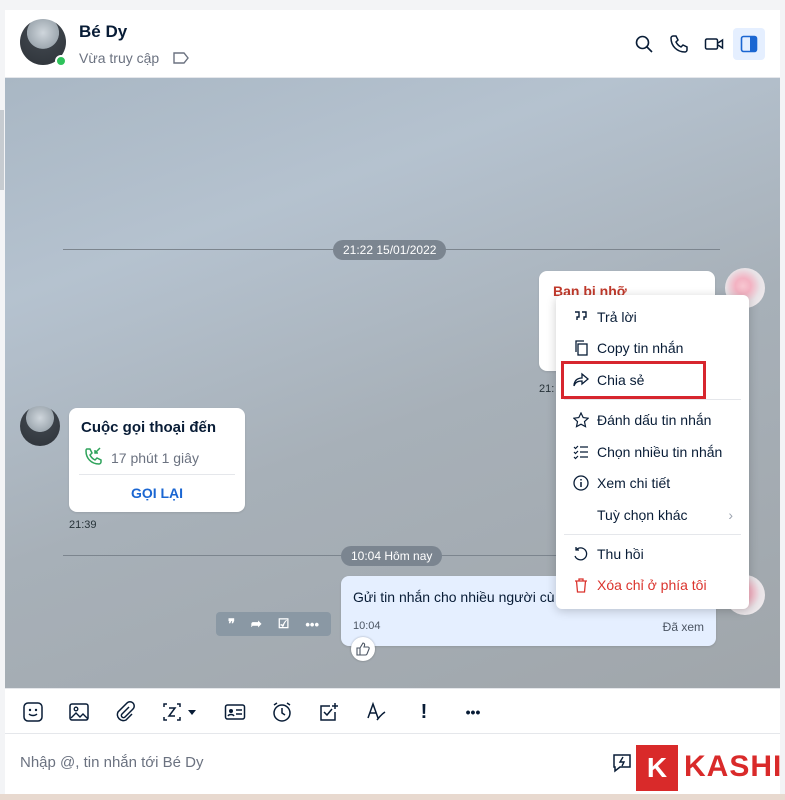 The height and width of the screenshot is (800, 785). What do you see at coordinates (581, 554) in the screenshot?
I see `recall-icon` at bounding box center [581, 554].